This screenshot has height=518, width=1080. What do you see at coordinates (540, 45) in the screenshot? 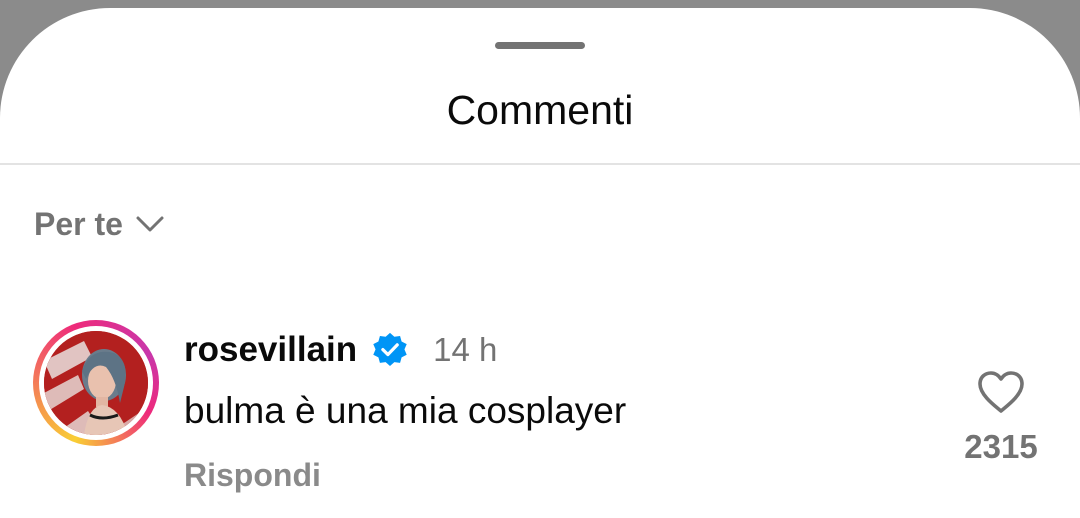
I see `drag-handle` at bounding box center [540, 45].